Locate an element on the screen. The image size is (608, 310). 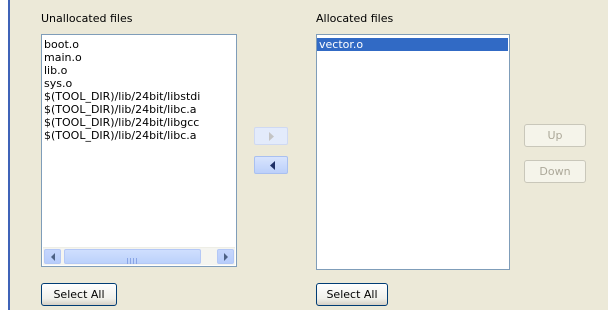
list-item-selected: vector.o is located at coordinates (412, 44).